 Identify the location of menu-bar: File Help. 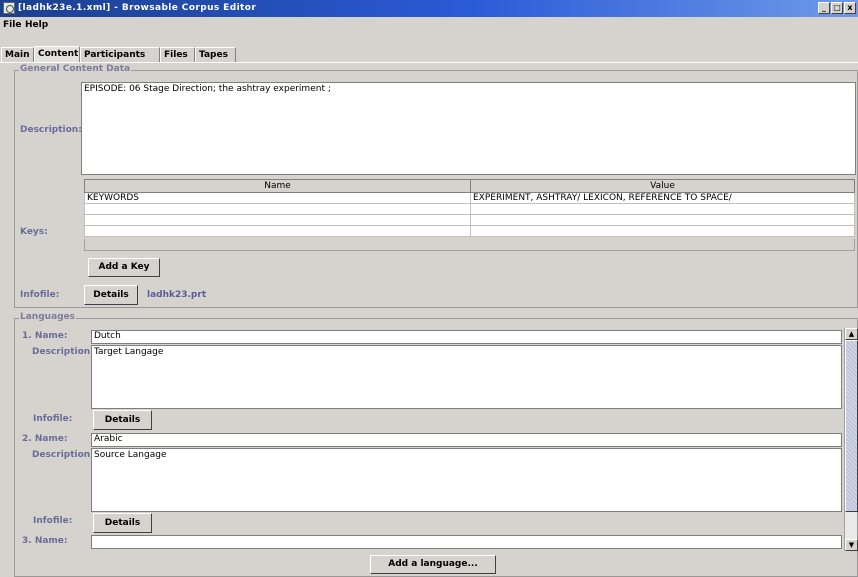
(429, 25).